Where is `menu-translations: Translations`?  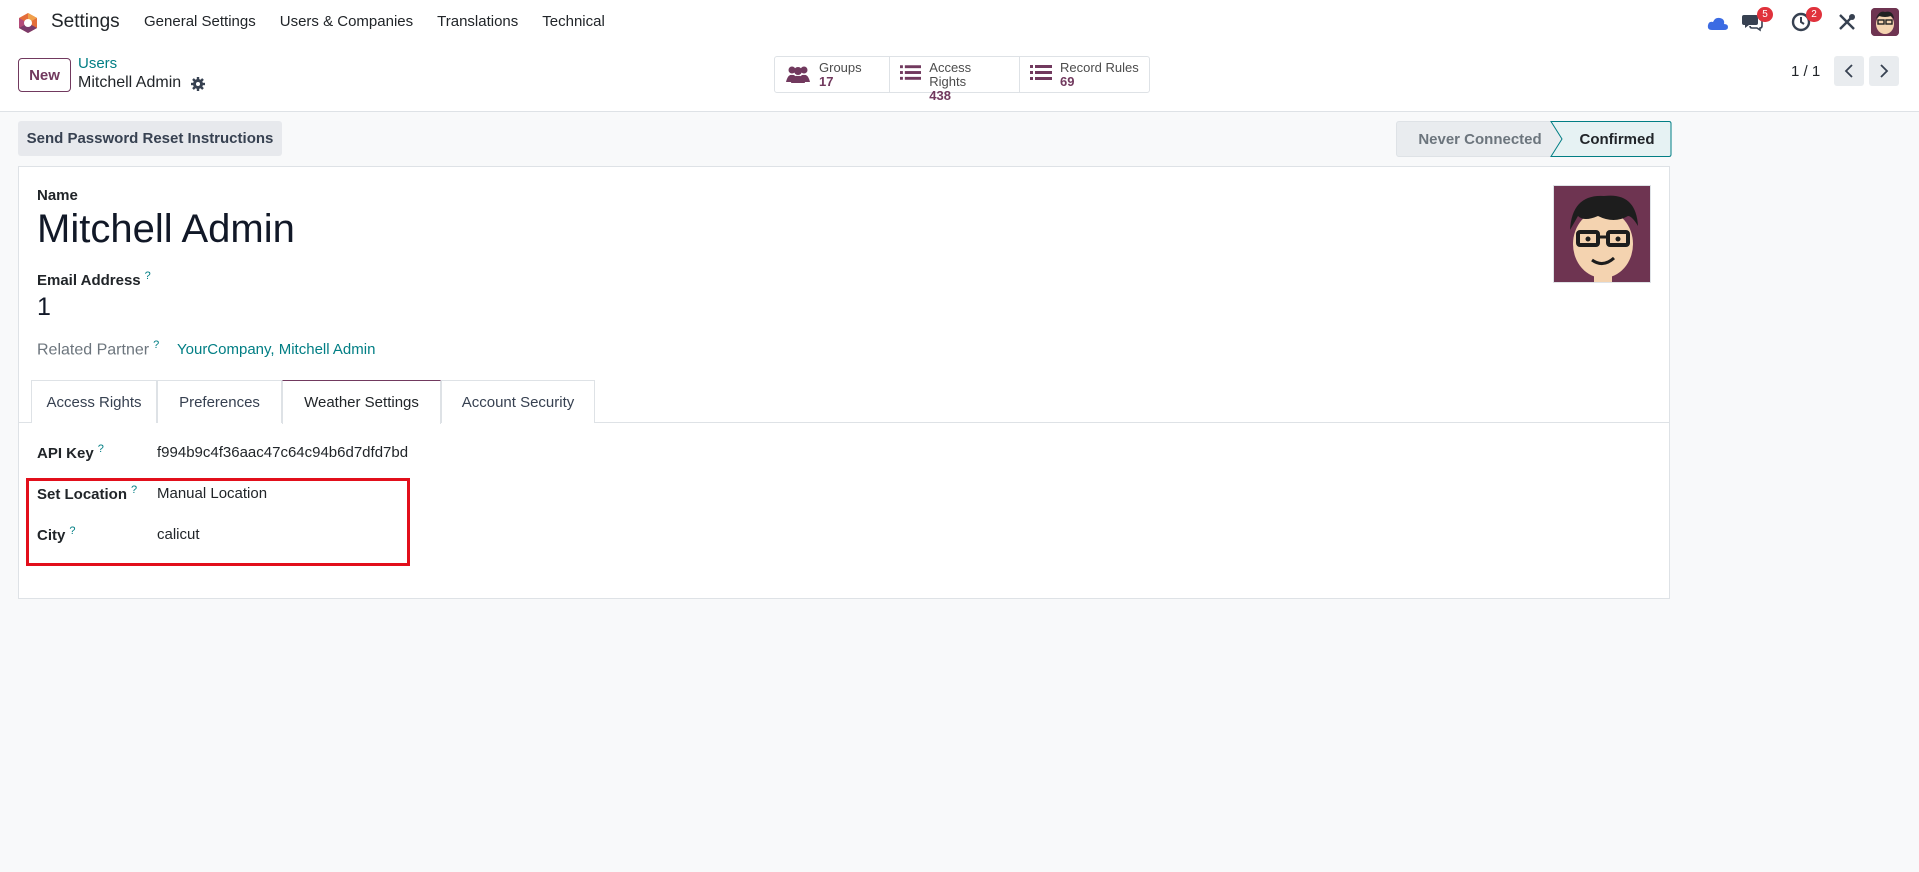
menu-translations: Translations is located at coordinates (477, 21).